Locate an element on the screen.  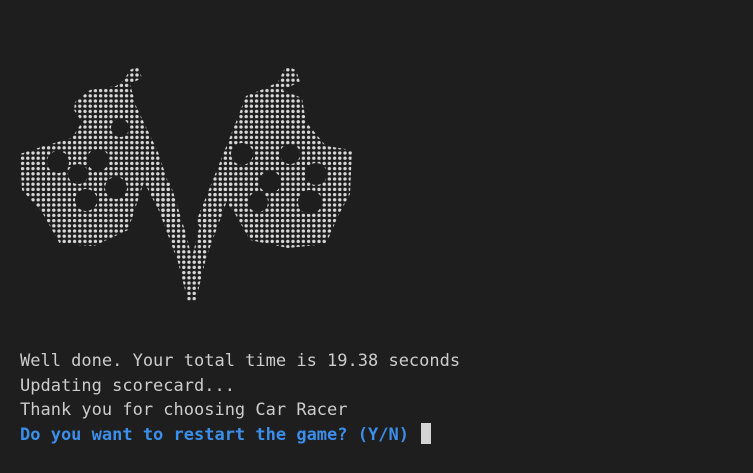
restart-prompt: Do you want to restart the game? (Y/N) is located at coordinates (214, 434).